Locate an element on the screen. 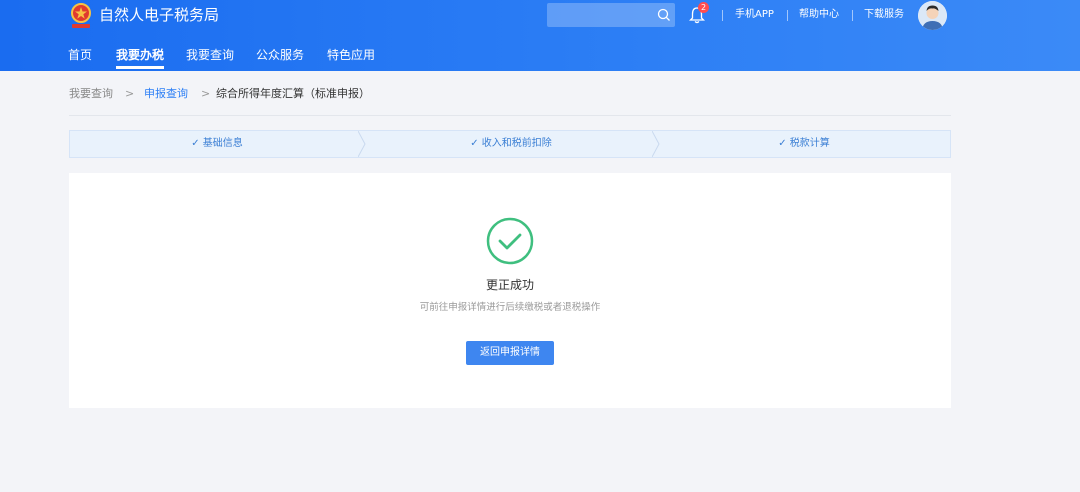 The image size is (1080, 492). user-avatar-icon is located at coordinates (932, 15).